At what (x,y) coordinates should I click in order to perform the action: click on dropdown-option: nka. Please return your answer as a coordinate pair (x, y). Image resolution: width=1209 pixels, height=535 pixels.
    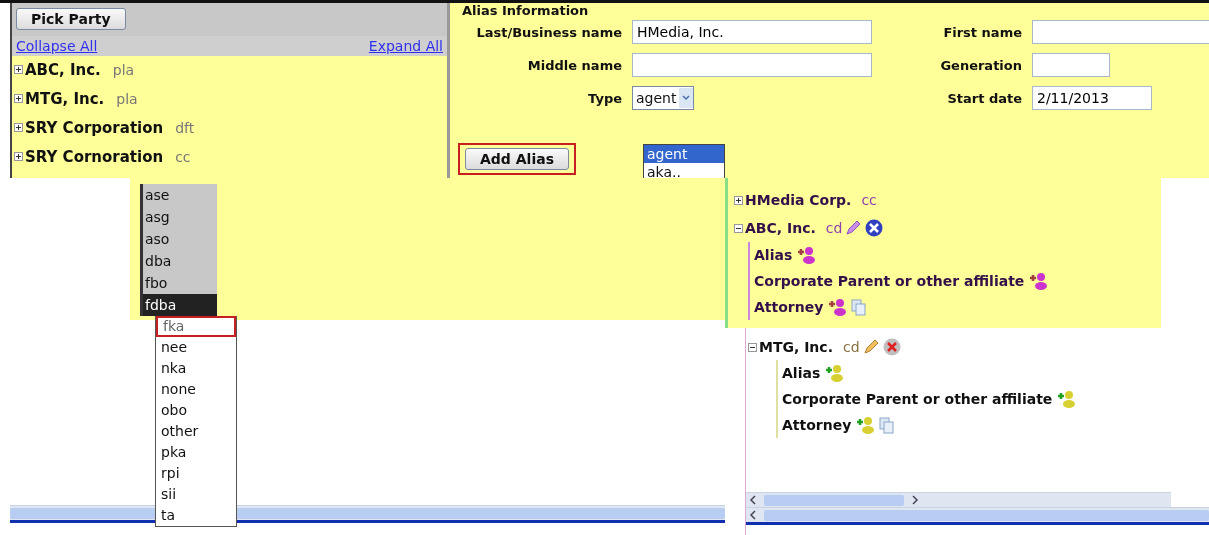
    Looking at the image, I should click on (196, 368).